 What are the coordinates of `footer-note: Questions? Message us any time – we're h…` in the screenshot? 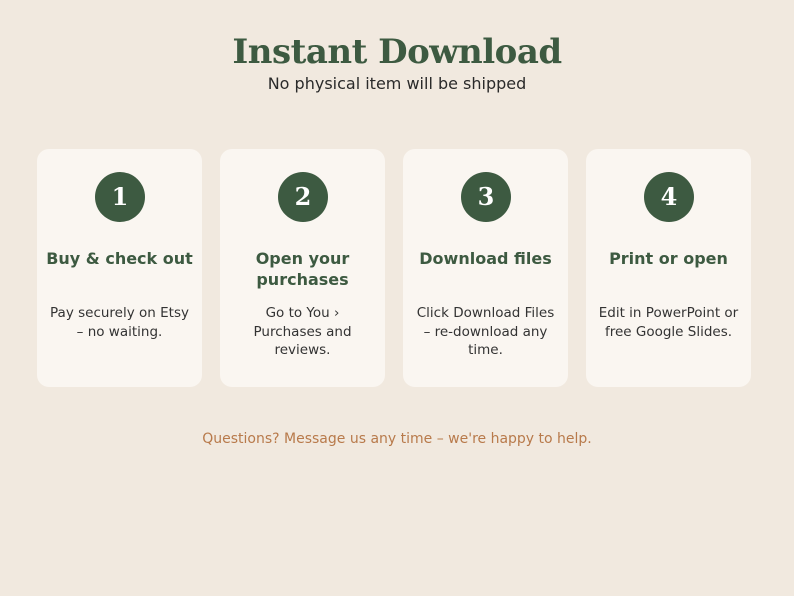 It's located at (397, 439).